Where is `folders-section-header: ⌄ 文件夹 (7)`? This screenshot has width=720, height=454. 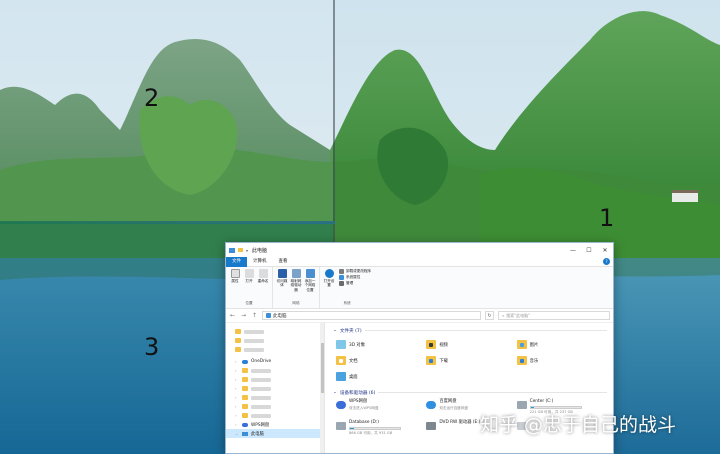
folders-section-header: ⌄ 文件夹 (7) is located at coordinates (470, 330).